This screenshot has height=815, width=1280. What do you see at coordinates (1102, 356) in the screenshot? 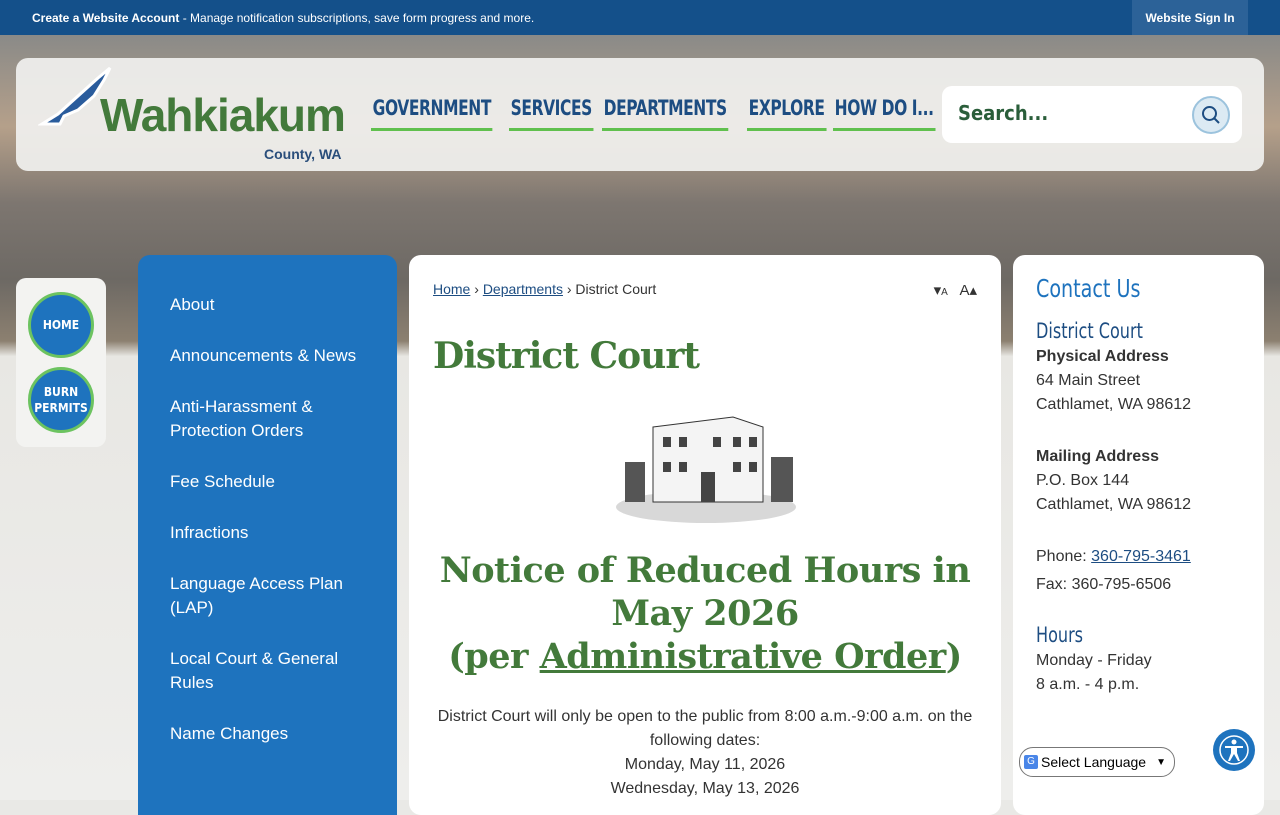
I see `physical-address-label: Physical Address` at bounding box center [1102, 356].